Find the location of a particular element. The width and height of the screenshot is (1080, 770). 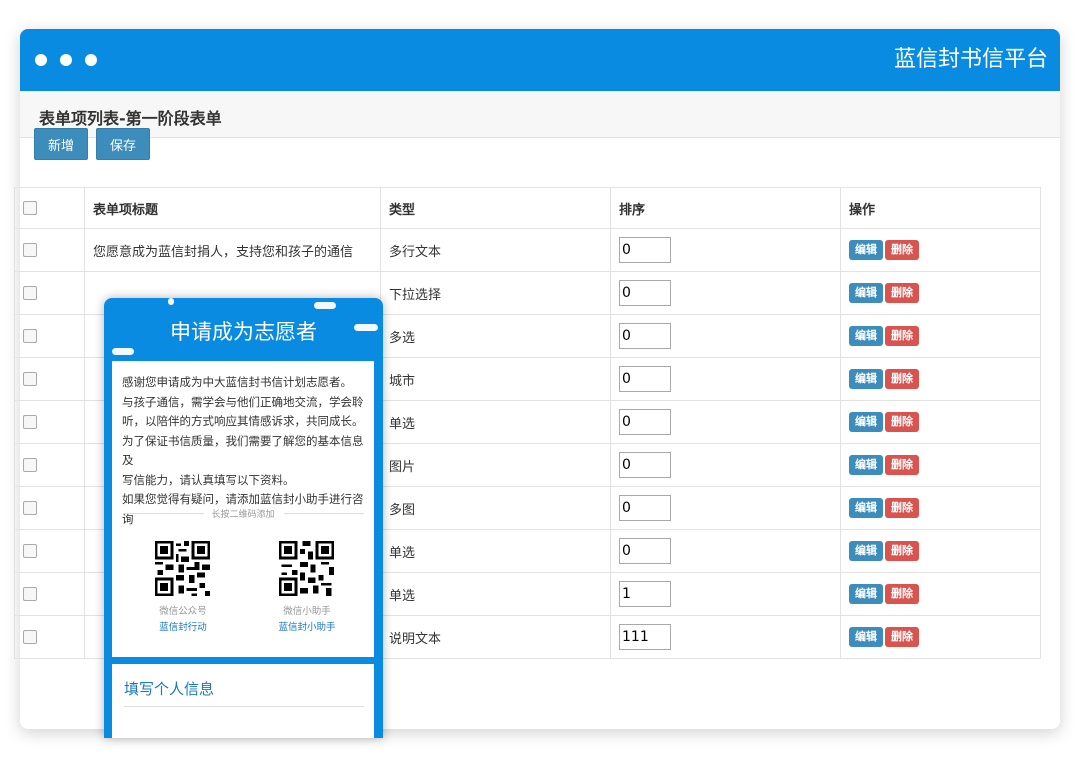

column-header-title: 表单项标题 is located at coordinates (232, 208).